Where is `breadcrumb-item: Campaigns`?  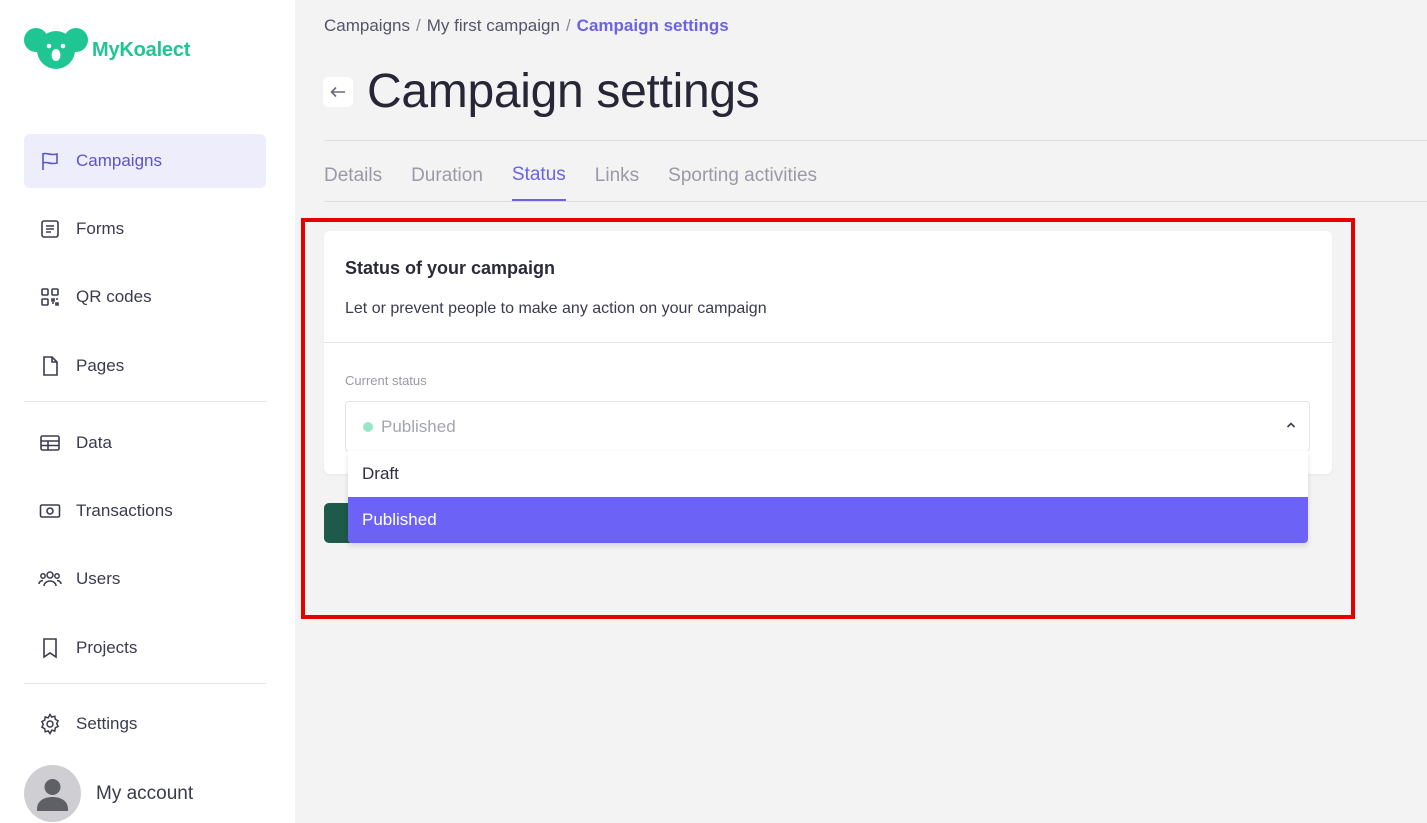 breadcrumb-item: Campaigns is located at coordinates (367, 26).